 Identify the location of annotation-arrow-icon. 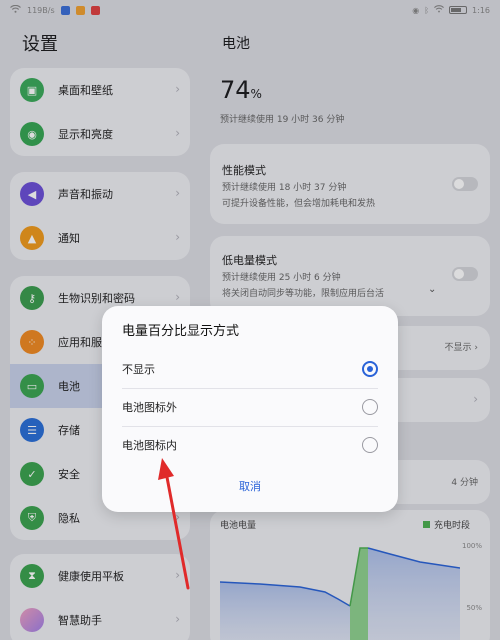
(174, 524).